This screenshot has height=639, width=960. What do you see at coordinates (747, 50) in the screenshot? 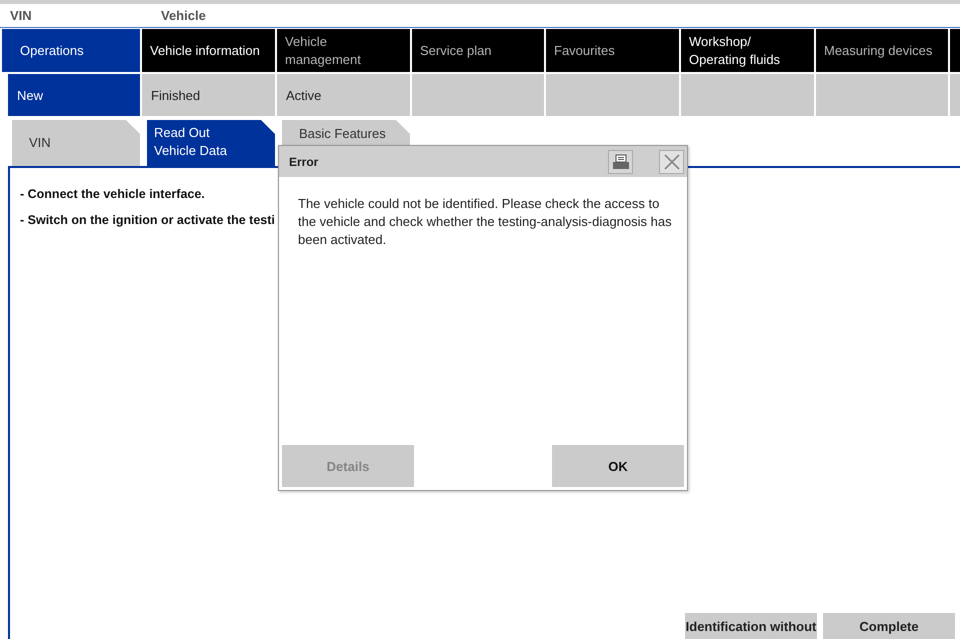
I see `main-tab: Workshop/ Operating fluids` at bounding box center [747, 50].